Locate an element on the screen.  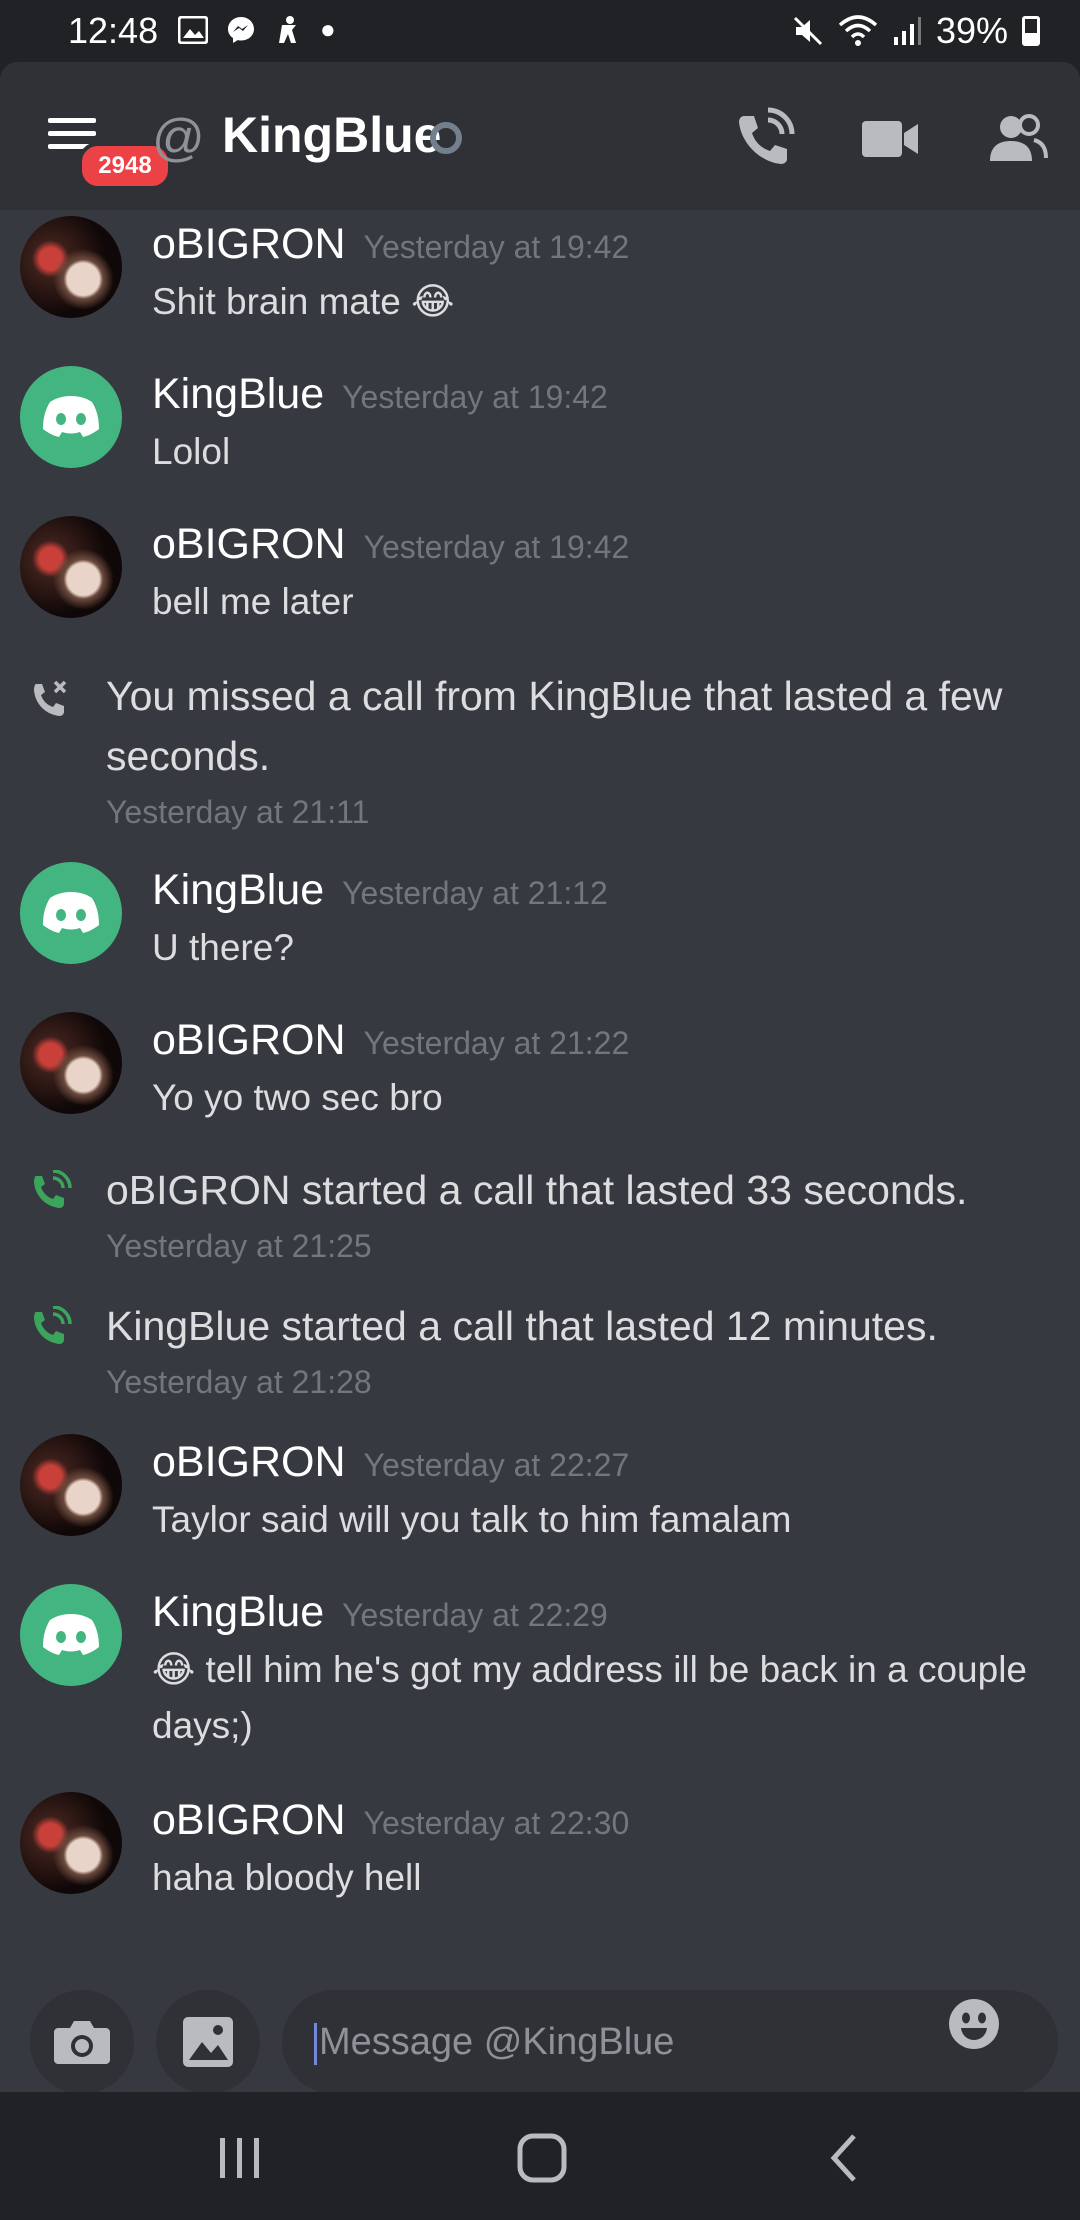
message-text: Taylor said will you talk to him famalam is located at coordinates (472, 1519).